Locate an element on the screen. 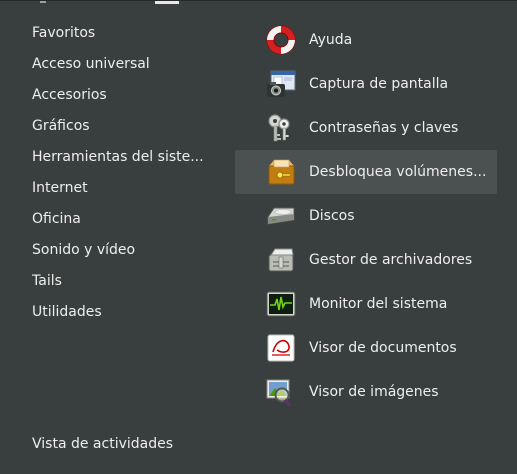  category-oficina: Oficina is located at coordinates (127, 219).